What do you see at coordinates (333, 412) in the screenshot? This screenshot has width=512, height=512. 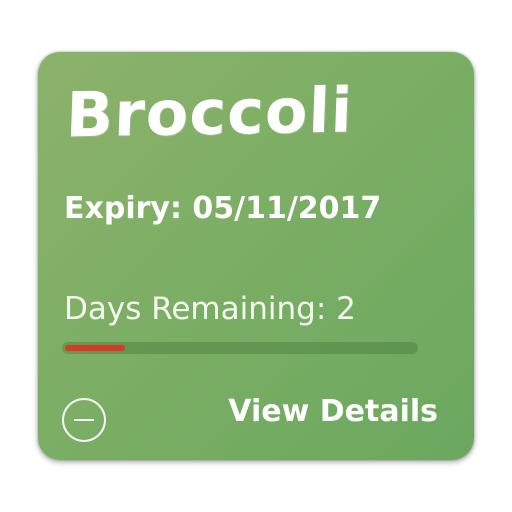 I see `view-details-button: View Details` at bounding box center [333, 412].